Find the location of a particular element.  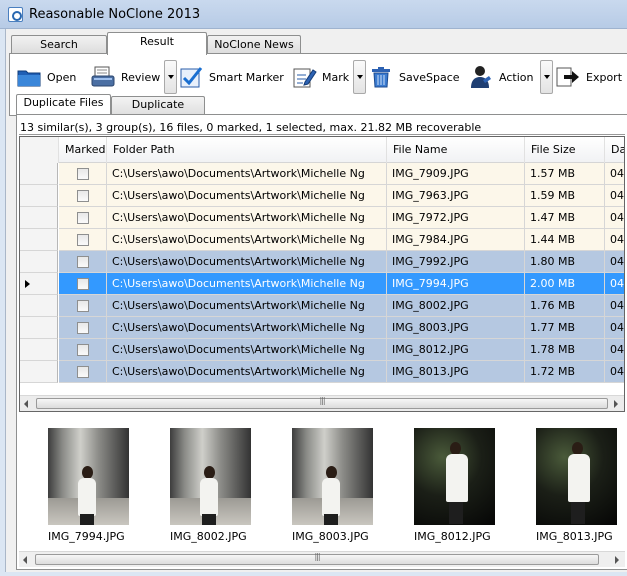

thumbnail-horizontal-scrollbar is located at coordinates (322, 559).